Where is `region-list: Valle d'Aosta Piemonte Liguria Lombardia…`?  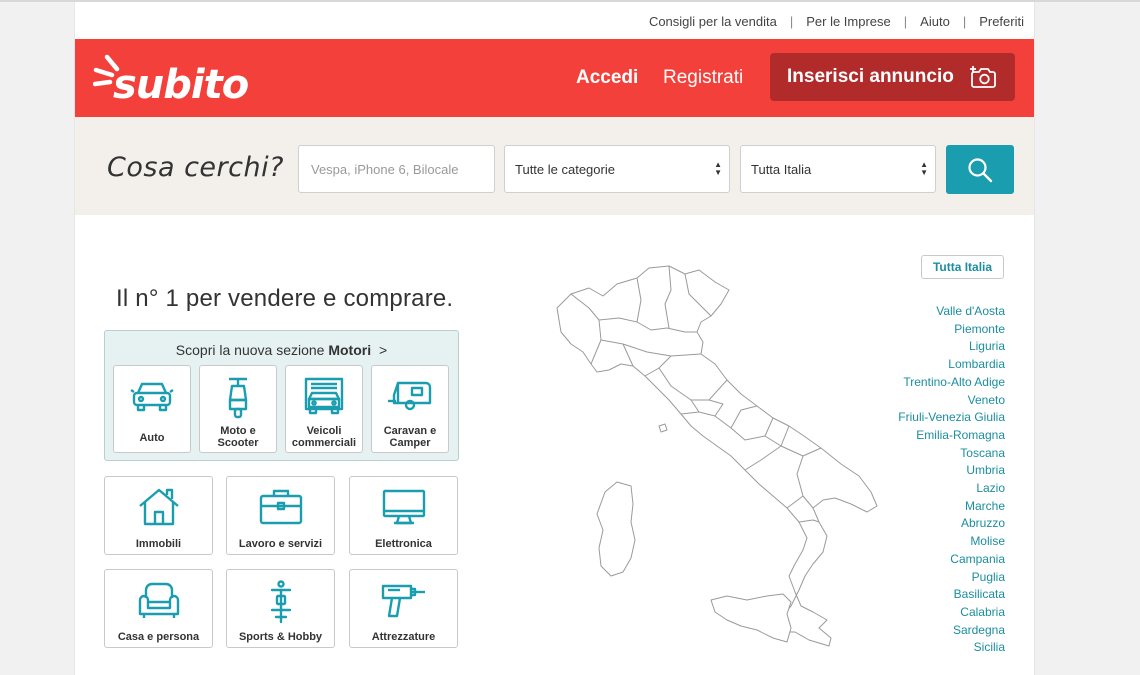
region-list: Valle d'Aosta Piemonte Liguria Lombardia… is located at coordinates (951, 480).